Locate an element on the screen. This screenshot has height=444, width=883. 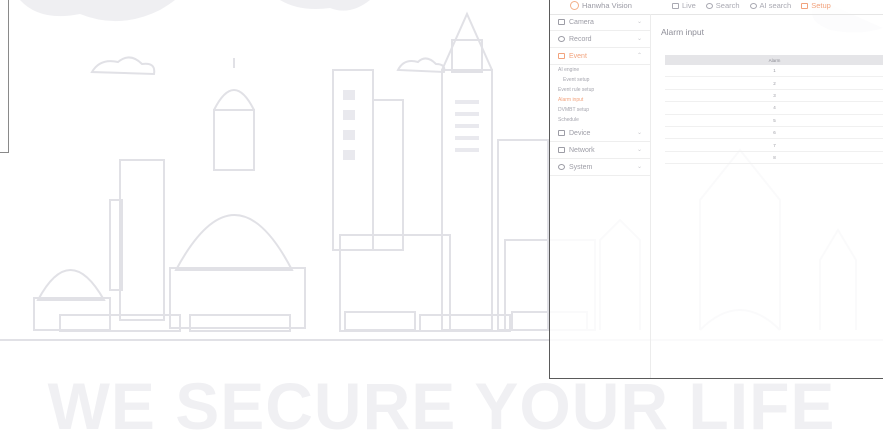
sidebar-item-label: Record is located at coordinates (580, 39).